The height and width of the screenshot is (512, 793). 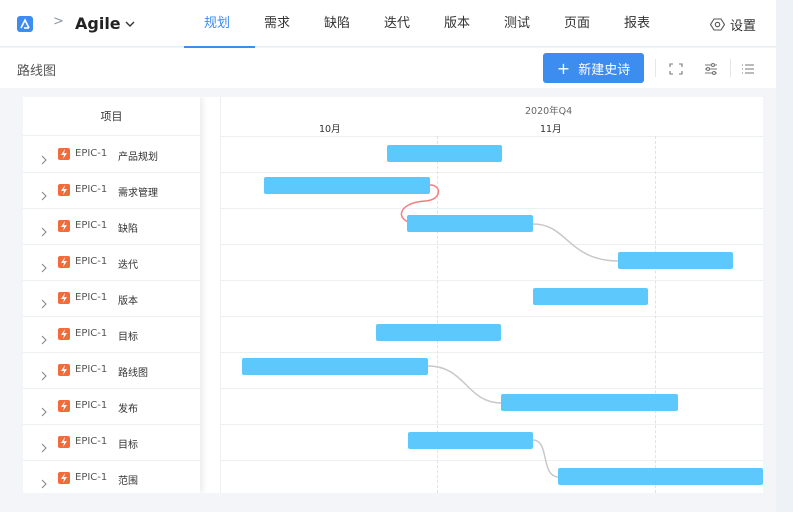 What do you see at coordinates (111, 299) in the screenshot?
I see `epic-row: EPIC-1 版本` at bounding box center [111, 299].